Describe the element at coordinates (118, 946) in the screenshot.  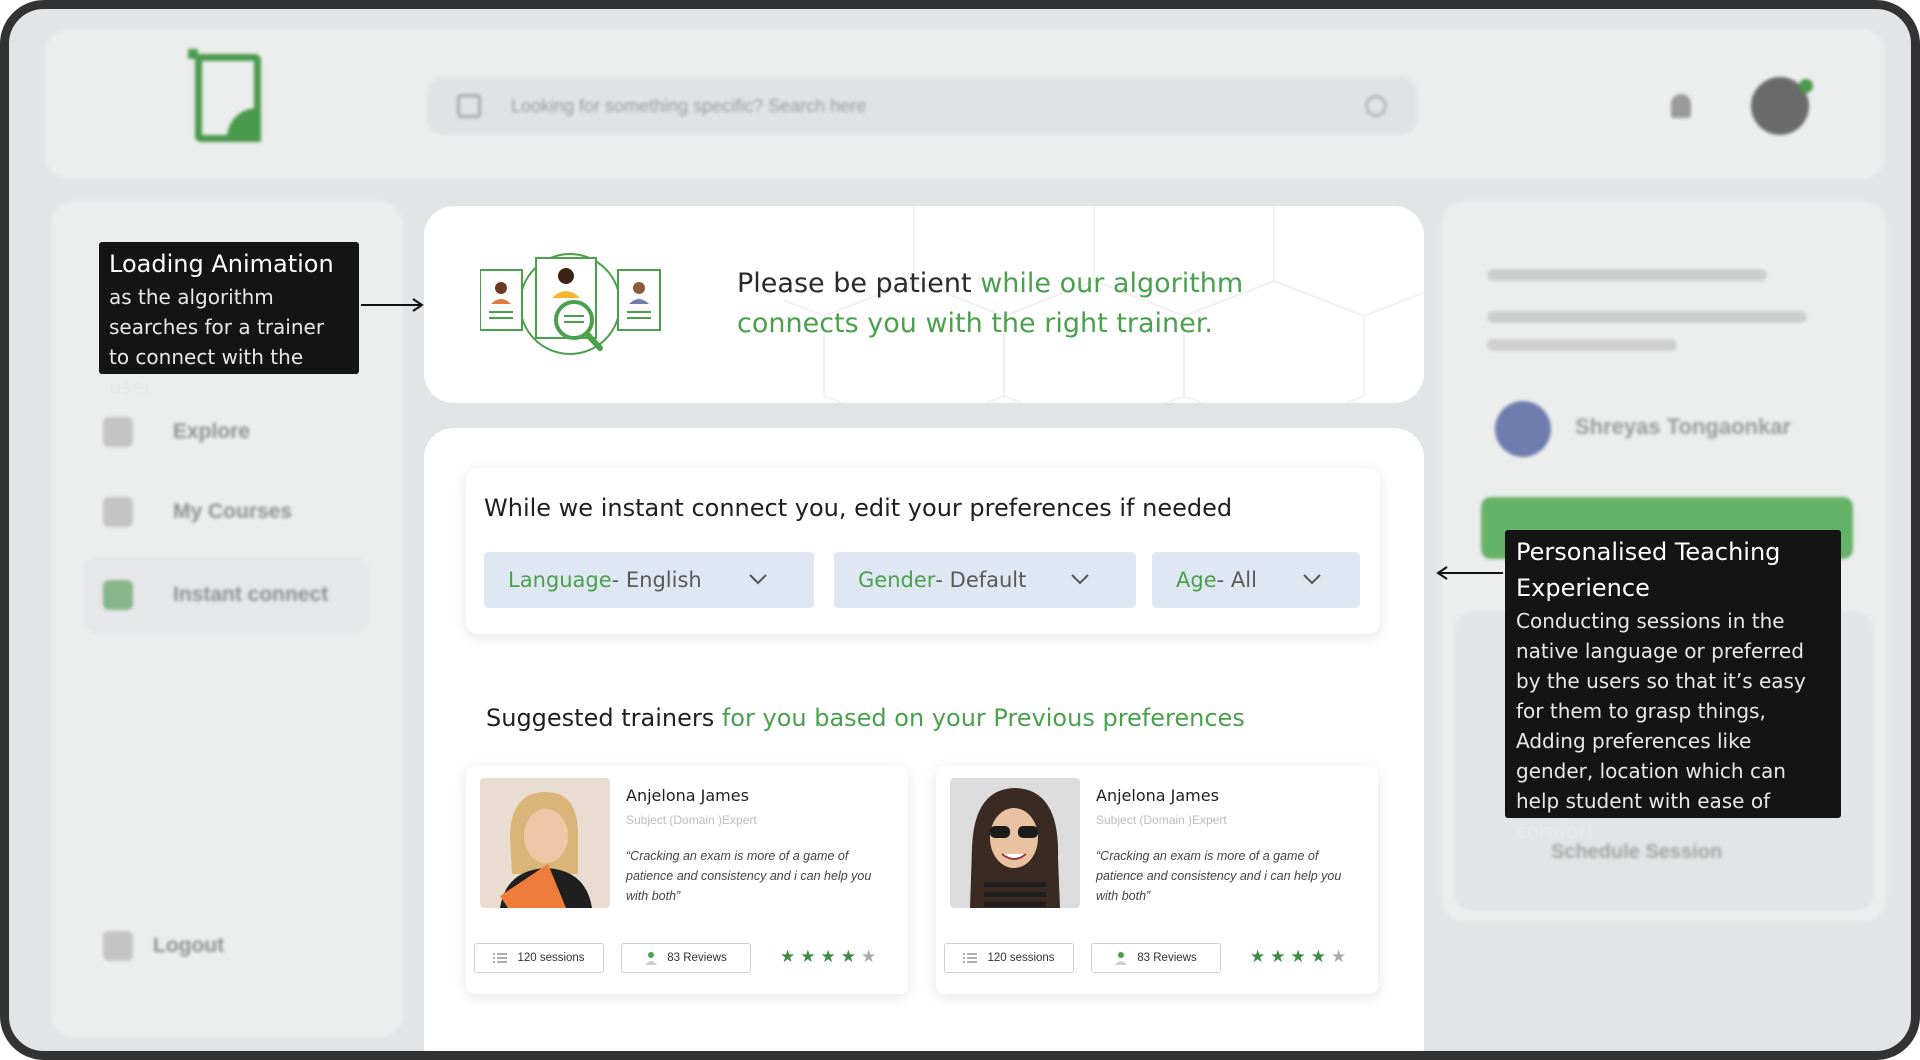
I see `logout-icon` at that location.